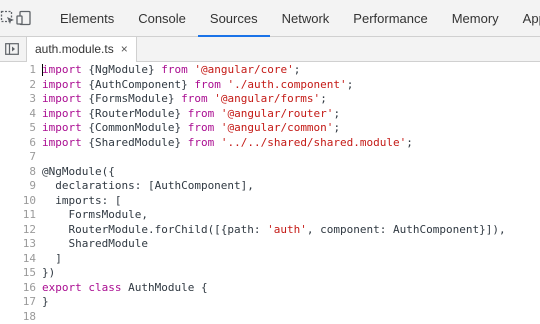  What do you see at coordinates (270, 302) in the screenshot?
I see `code-line: 17}` at bounding box center [270, 302].